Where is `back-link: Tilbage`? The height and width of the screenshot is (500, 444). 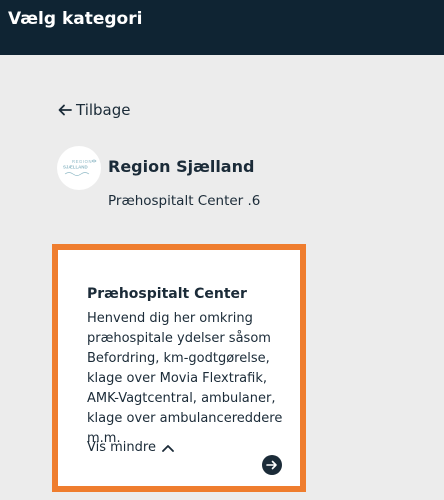
back-link: Tilbage is located at coordinates (94, 110).